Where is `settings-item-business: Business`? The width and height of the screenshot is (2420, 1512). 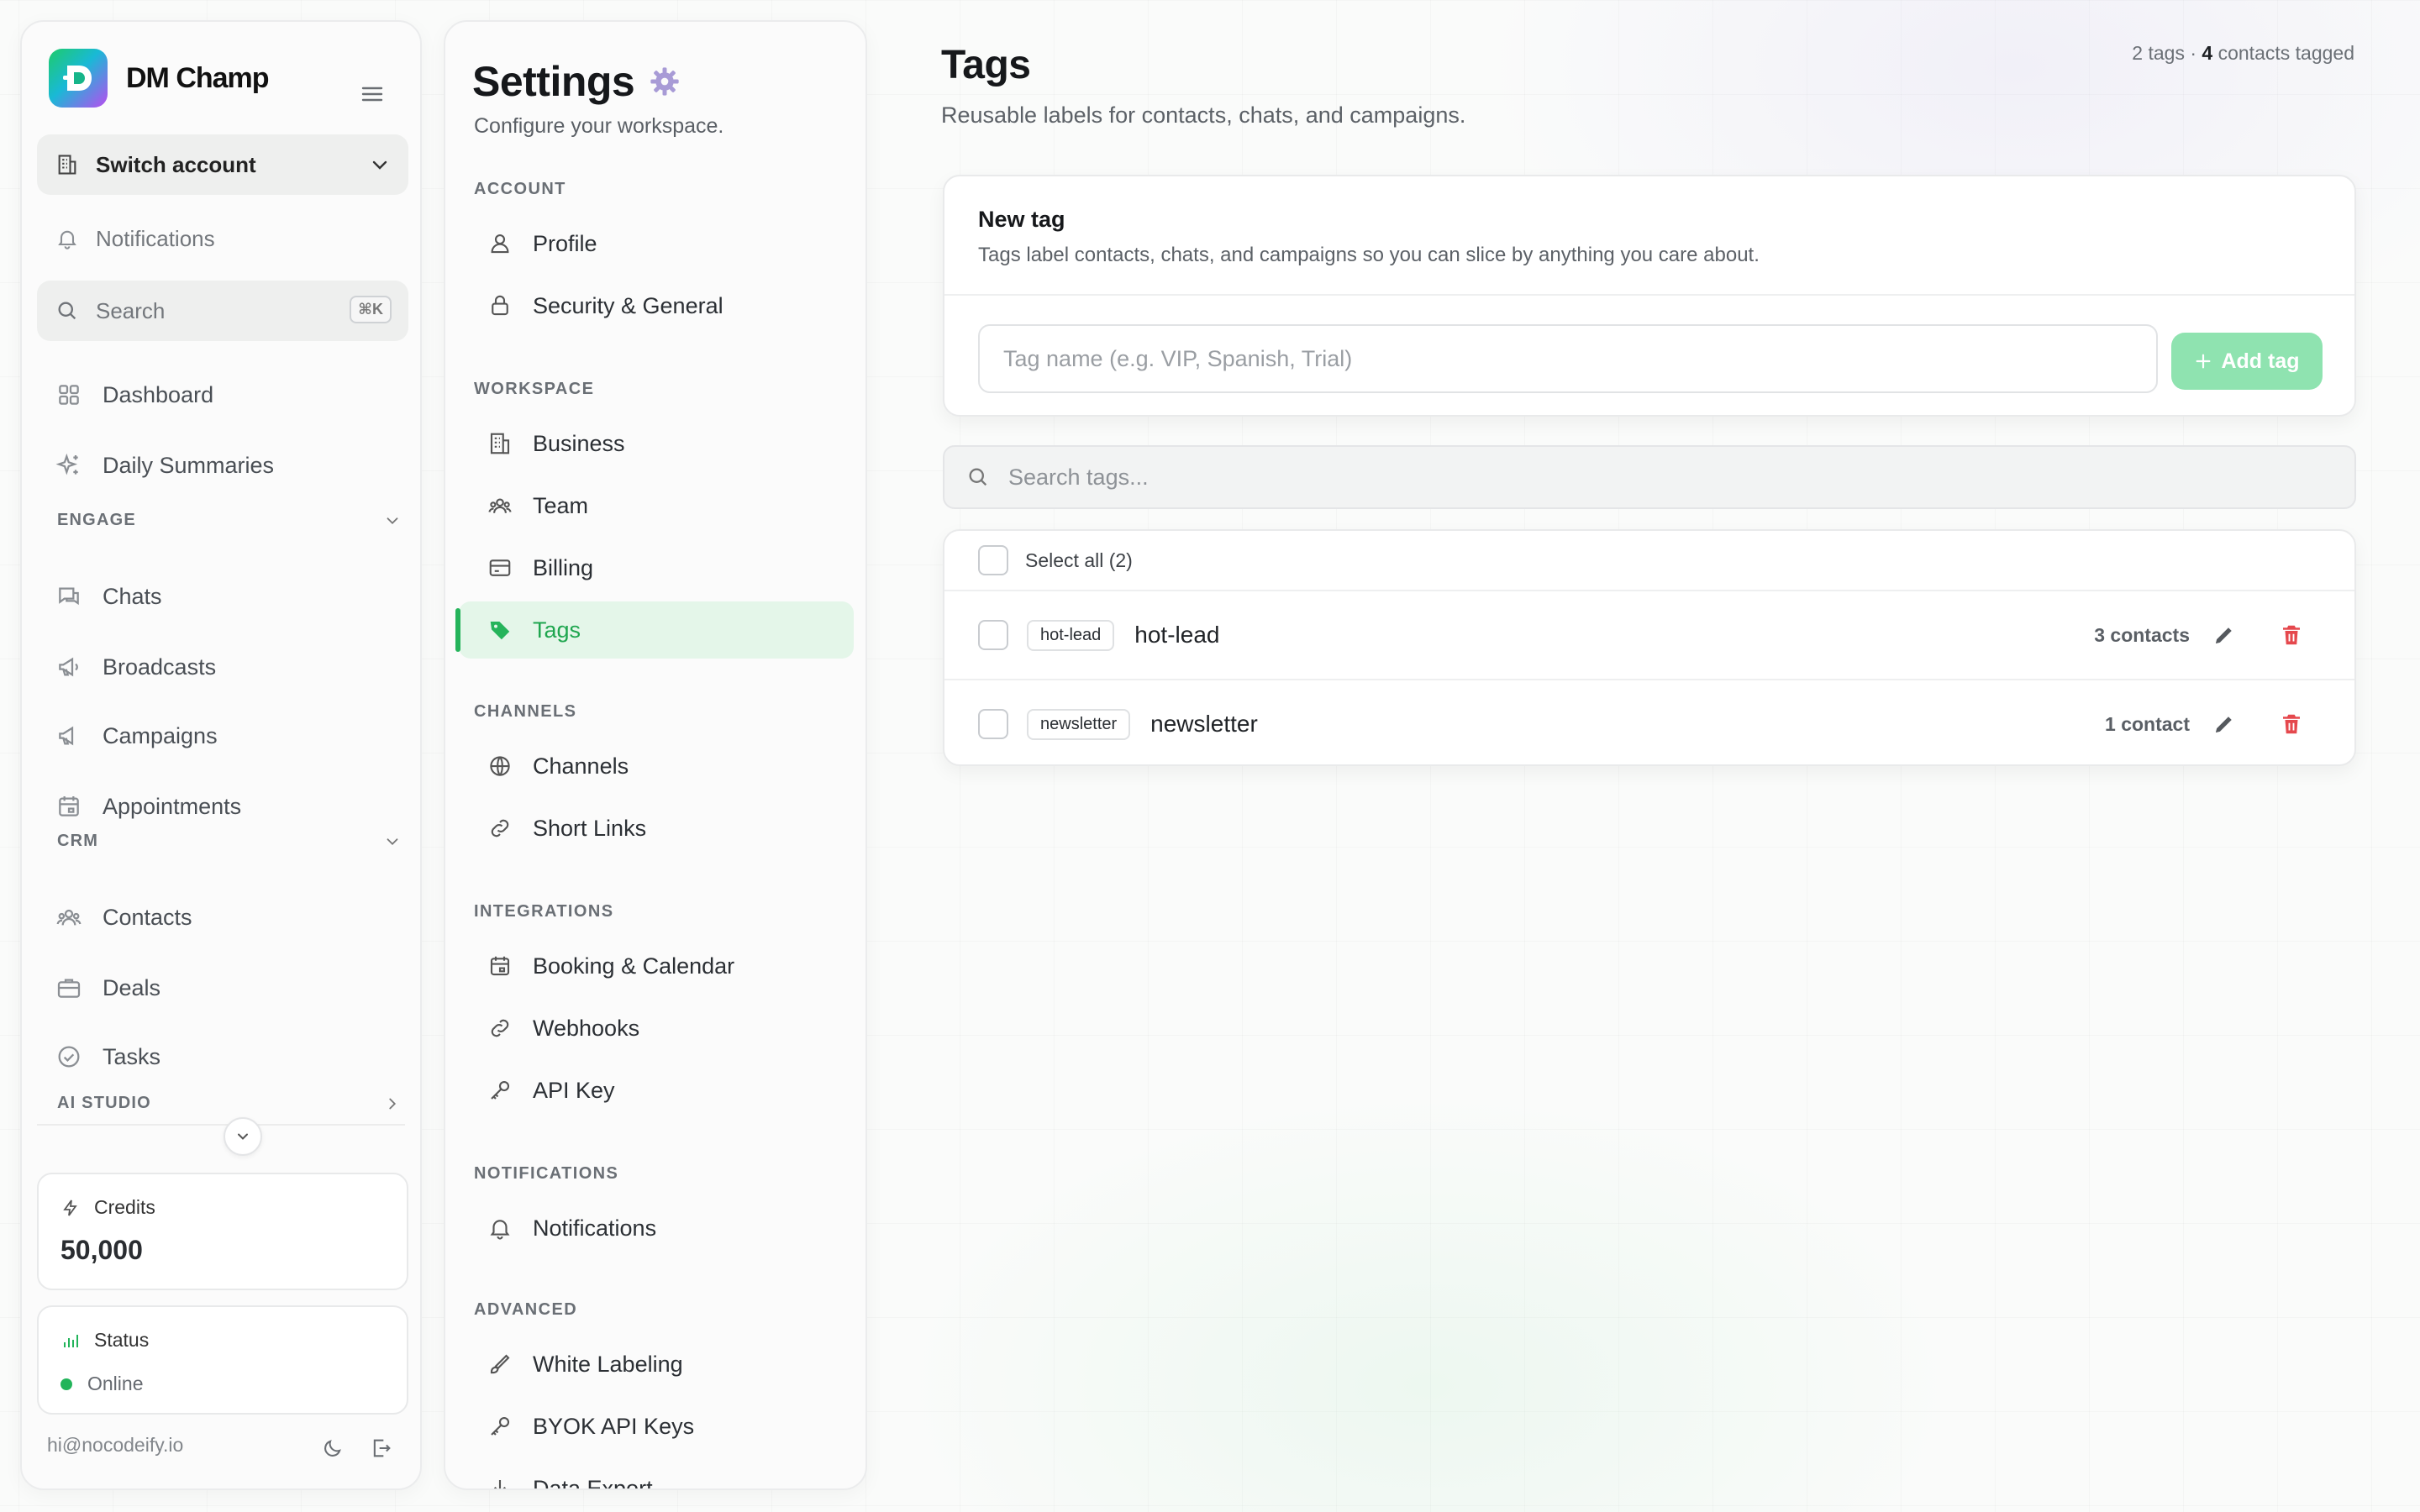
settings-item-business: Business is located at coordinates (657, 443).